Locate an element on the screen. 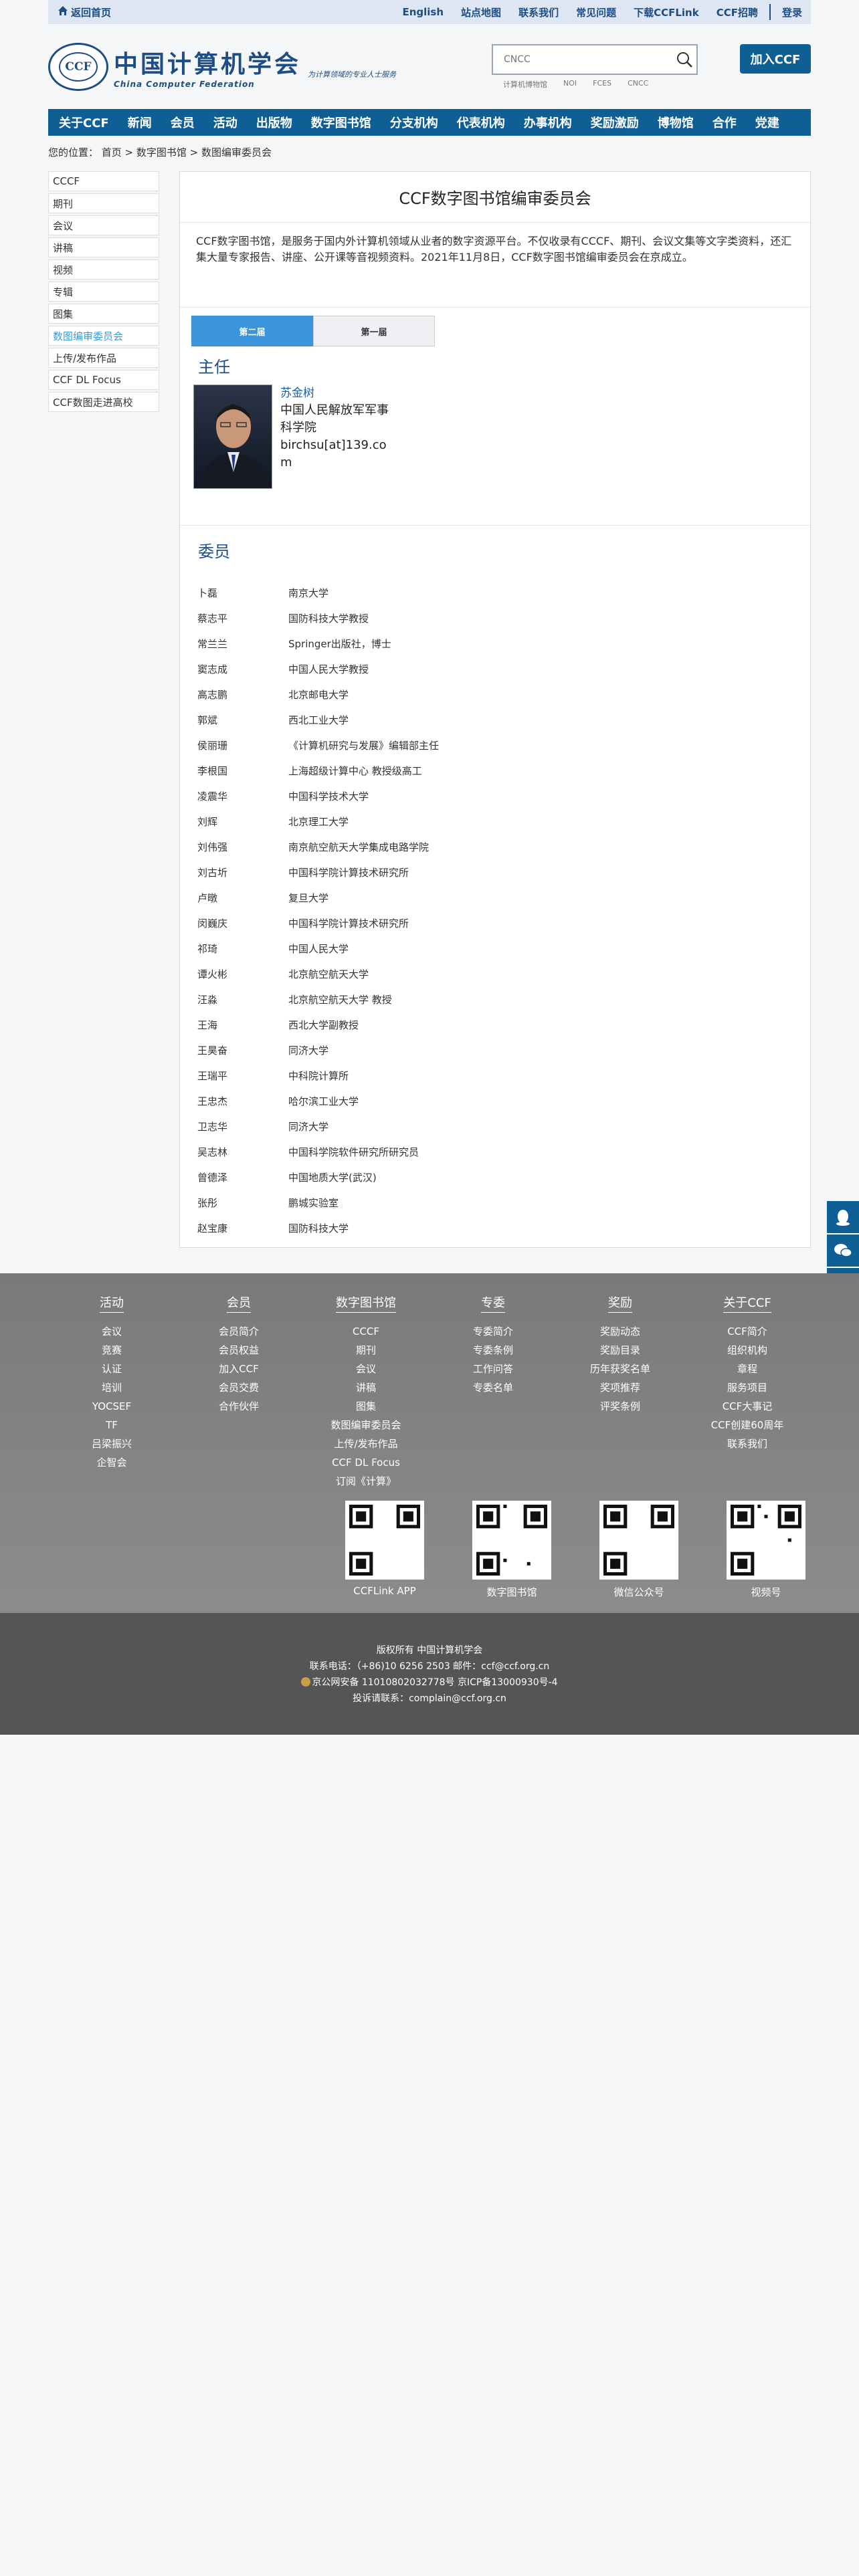 The image size is (859, 2576). footer-link: 讲稿 is located at coordinates (366, 1388).